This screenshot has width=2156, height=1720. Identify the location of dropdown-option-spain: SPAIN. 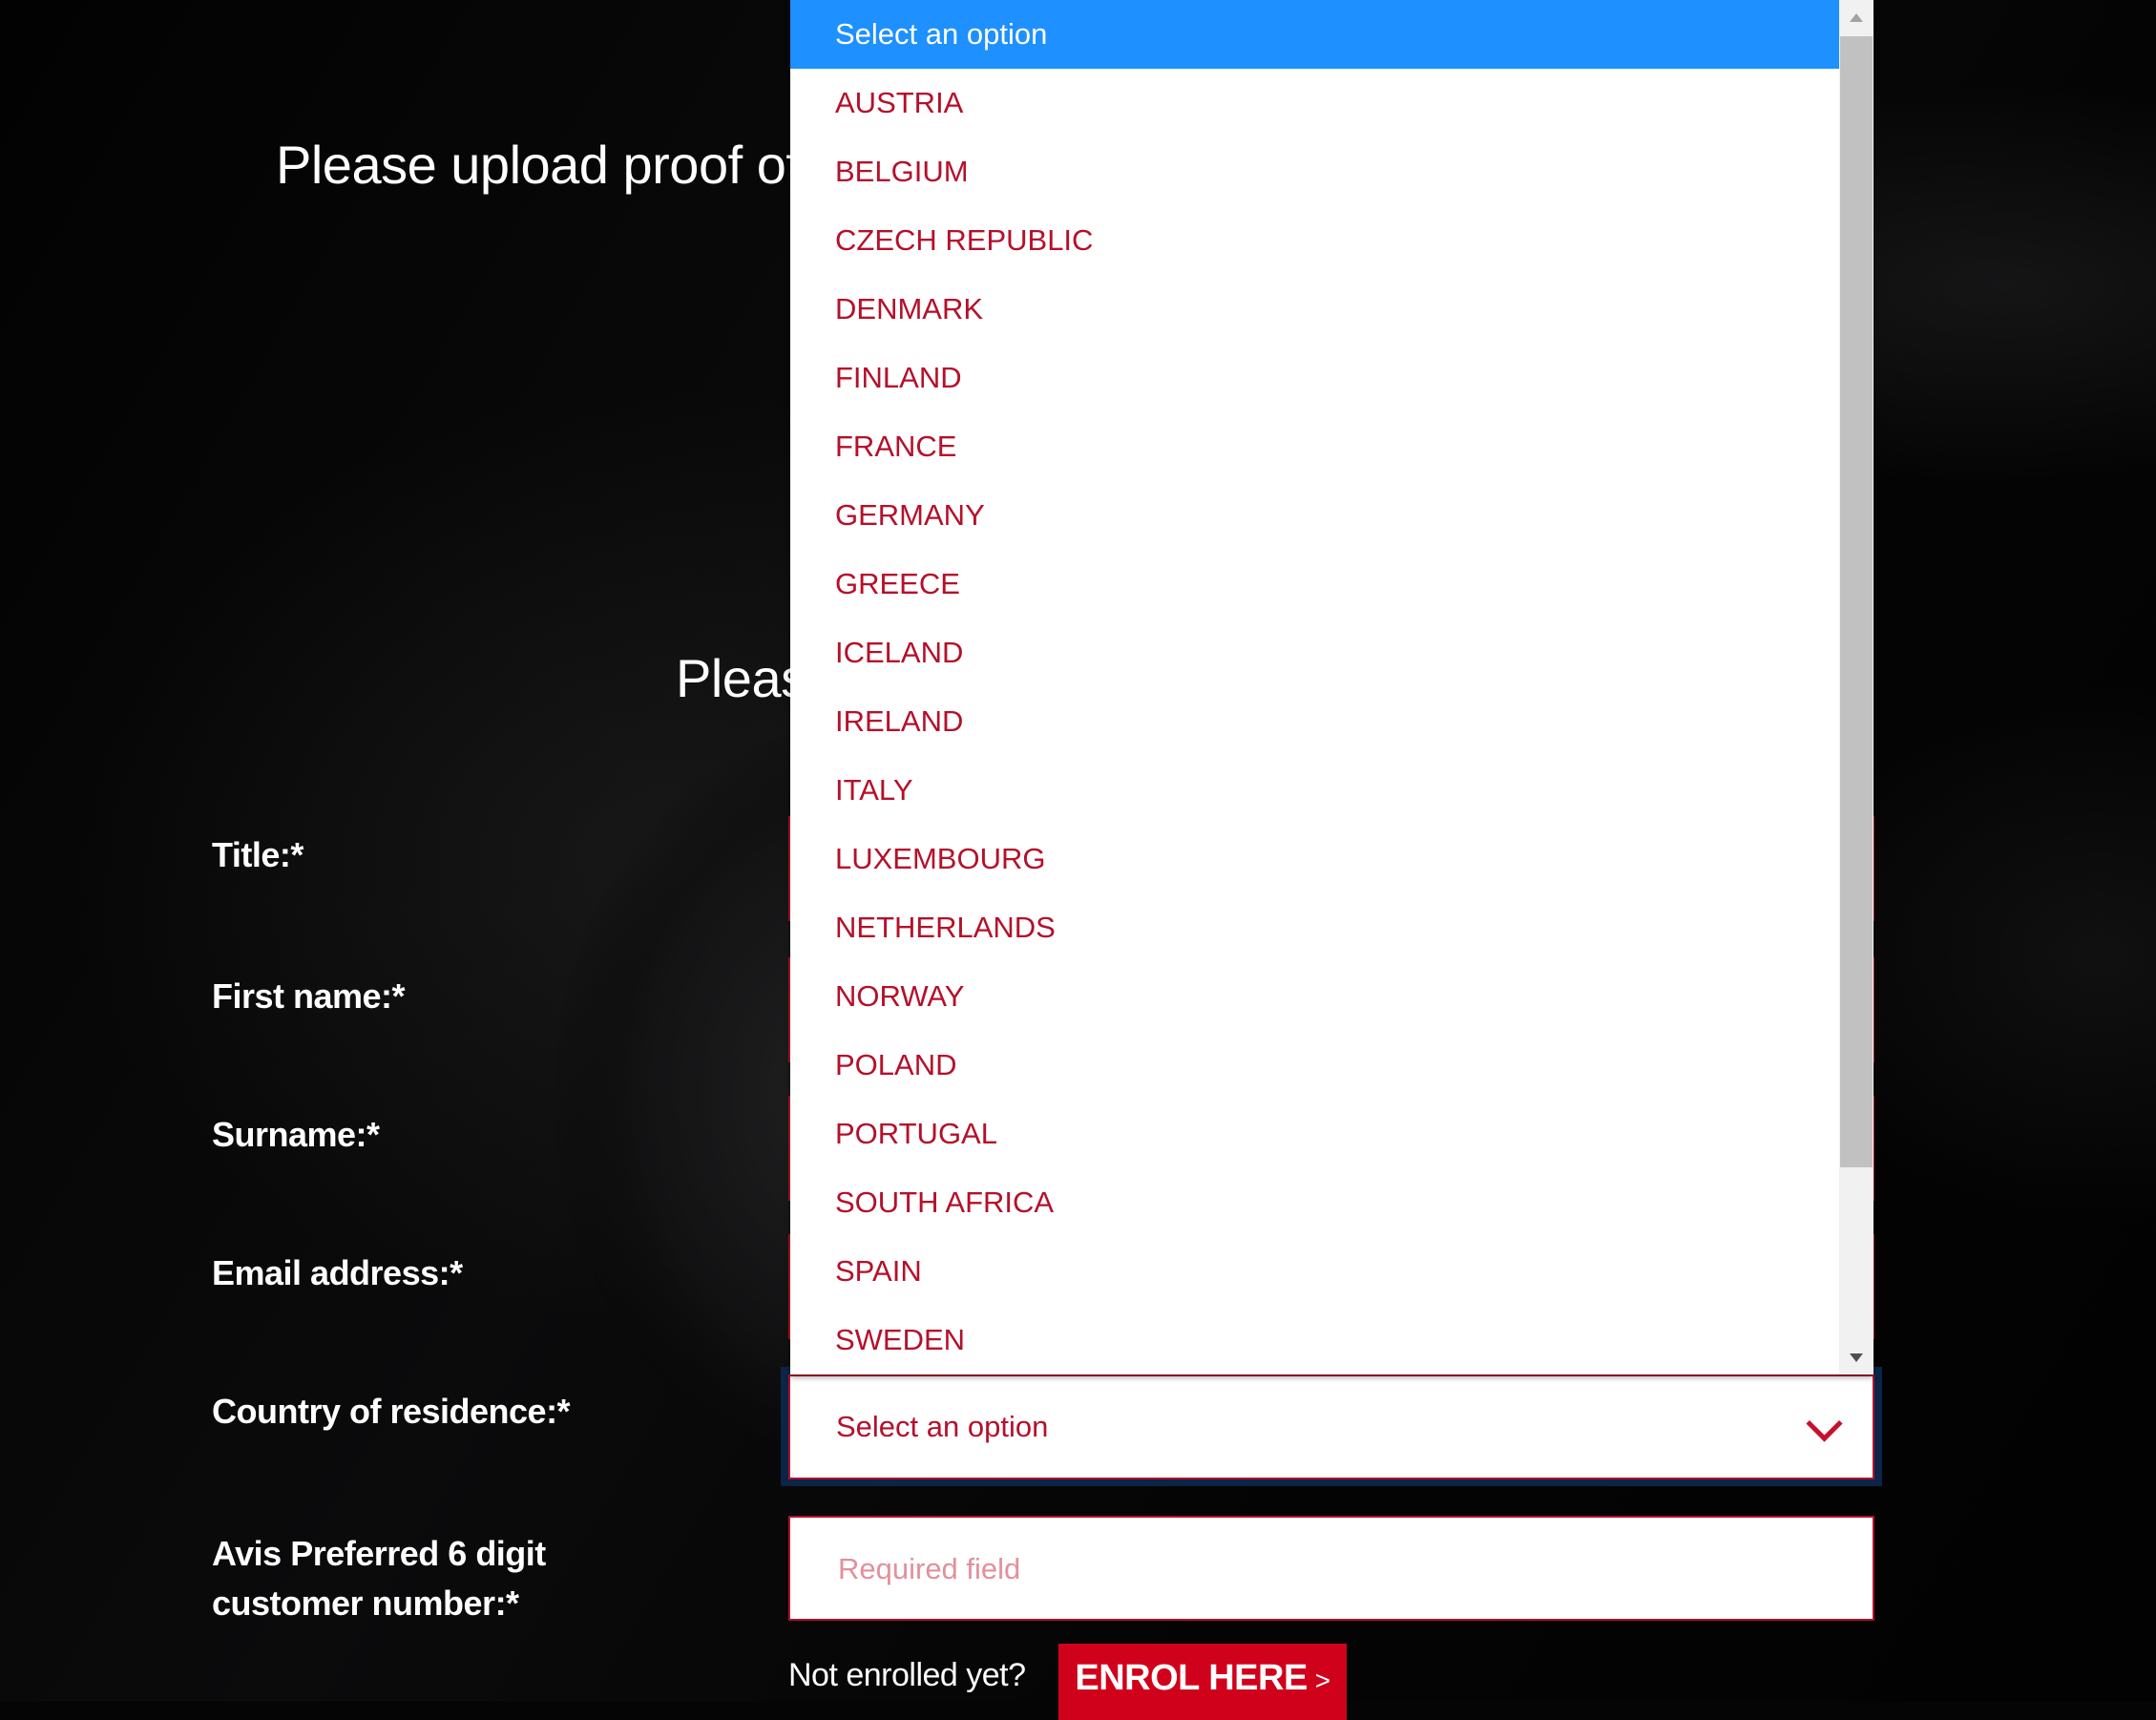
(1314, 1271).